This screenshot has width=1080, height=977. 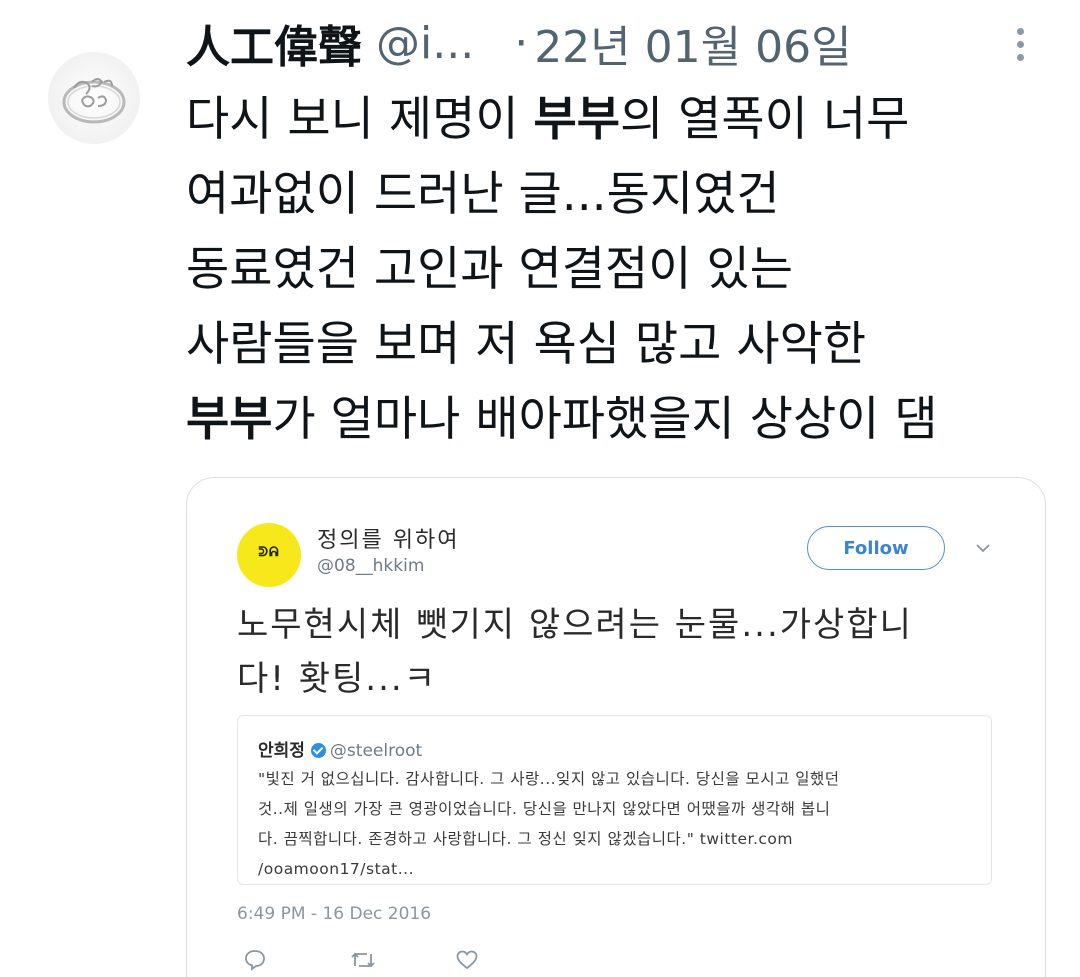 What do you see at coordinates (370, 566) in the screenshot?
I see `embedded-handle: @08__hkkim` at bounding box center [370, 566].